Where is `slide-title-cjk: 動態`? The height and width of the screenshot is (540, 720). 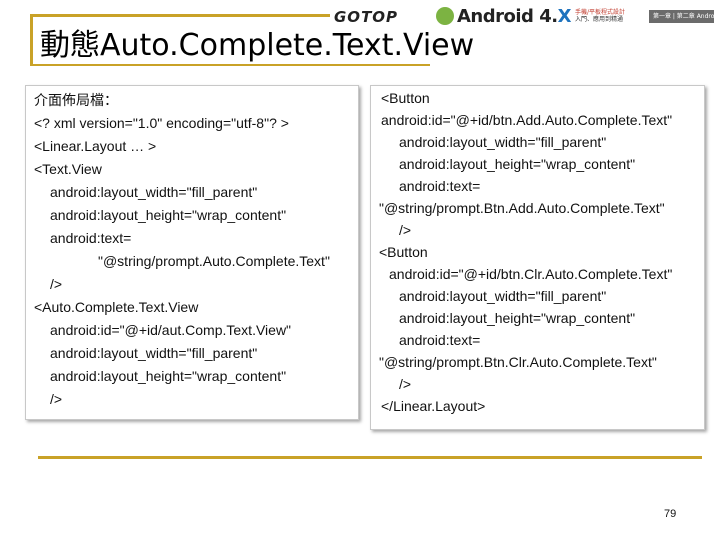
slide-title-cjk: 動態 is located at coordinates (70, 45).